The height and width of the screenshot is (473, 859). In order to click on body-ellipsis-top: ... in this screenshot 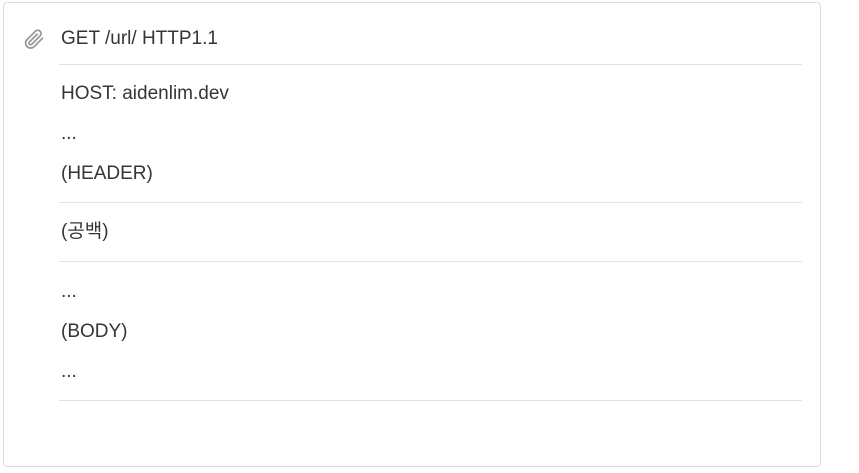, I will do `click(69, 291)`.